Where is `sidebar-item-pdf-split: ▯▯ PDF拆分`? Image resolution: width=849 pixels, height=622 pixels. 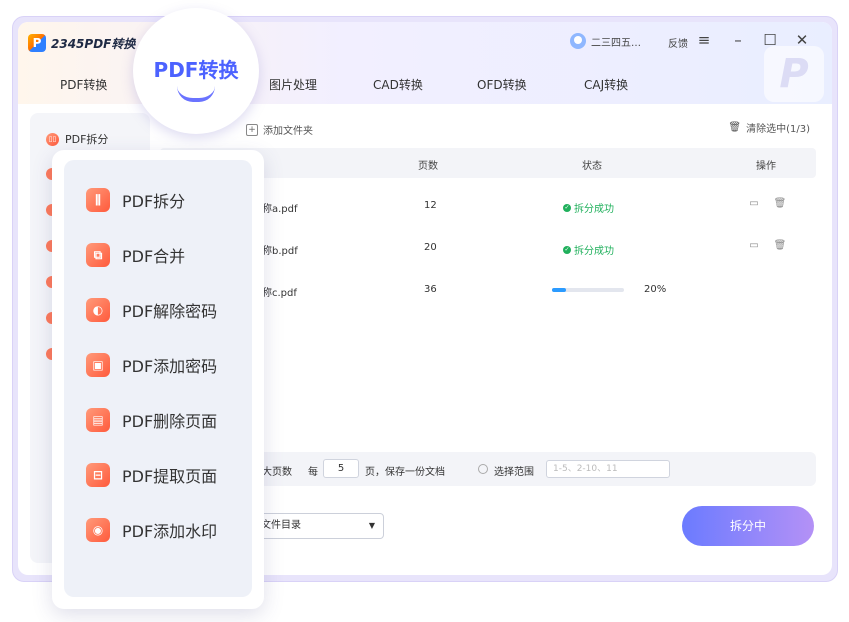 sidebar-item-pdf-split: ▯▯ PDF拆分 is located at coordinates (77, 139).